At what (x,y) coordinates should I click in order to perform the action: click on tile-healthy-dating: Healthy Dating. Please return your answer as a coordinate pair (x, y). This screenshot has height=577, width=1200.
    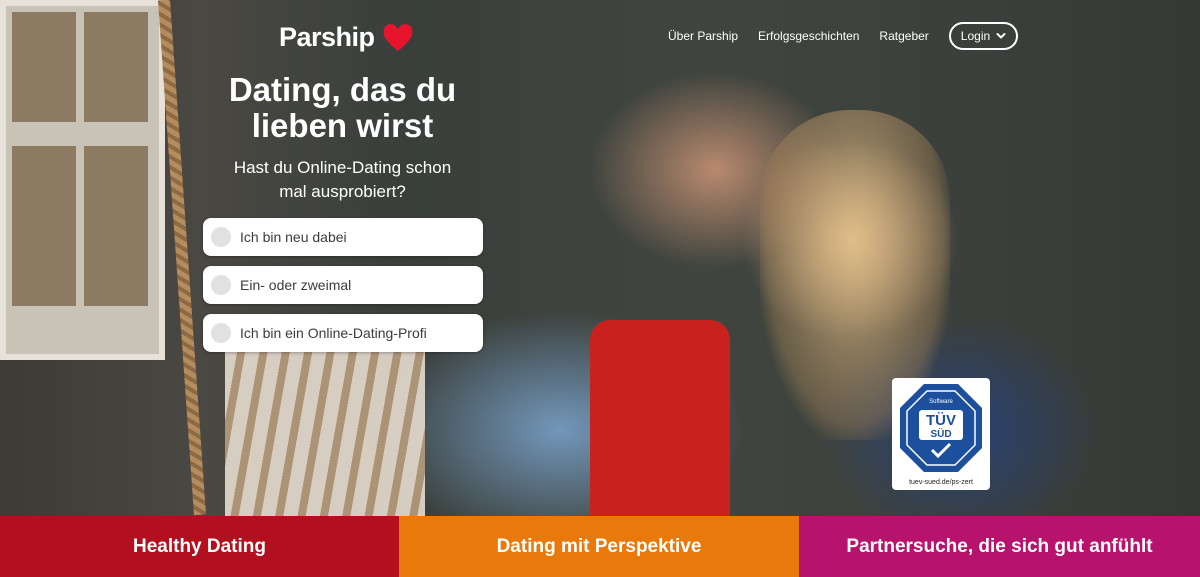
    Looking at the image, I should click on (199, 546).